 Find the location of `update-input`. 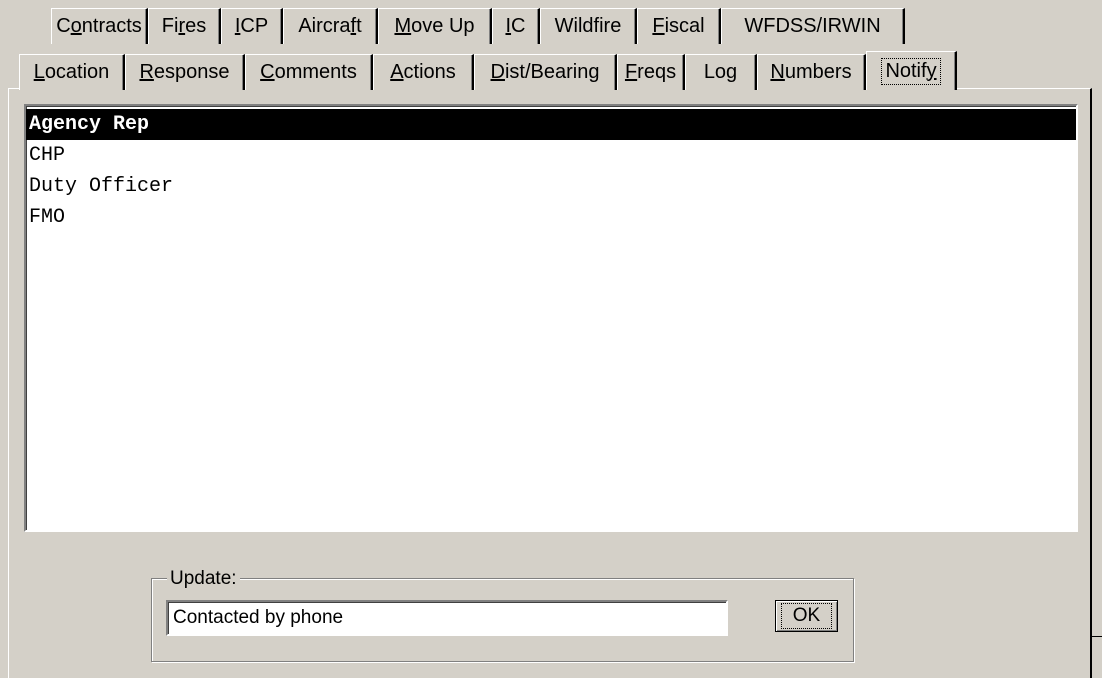

update-input is located at coordinates (447, 618).